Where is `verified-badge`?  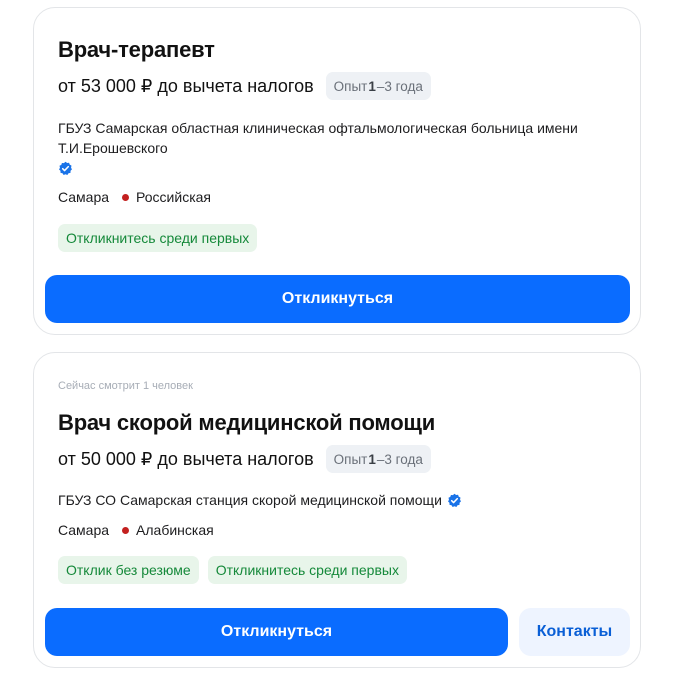 verified-badge is located at coordinates (65, 169).